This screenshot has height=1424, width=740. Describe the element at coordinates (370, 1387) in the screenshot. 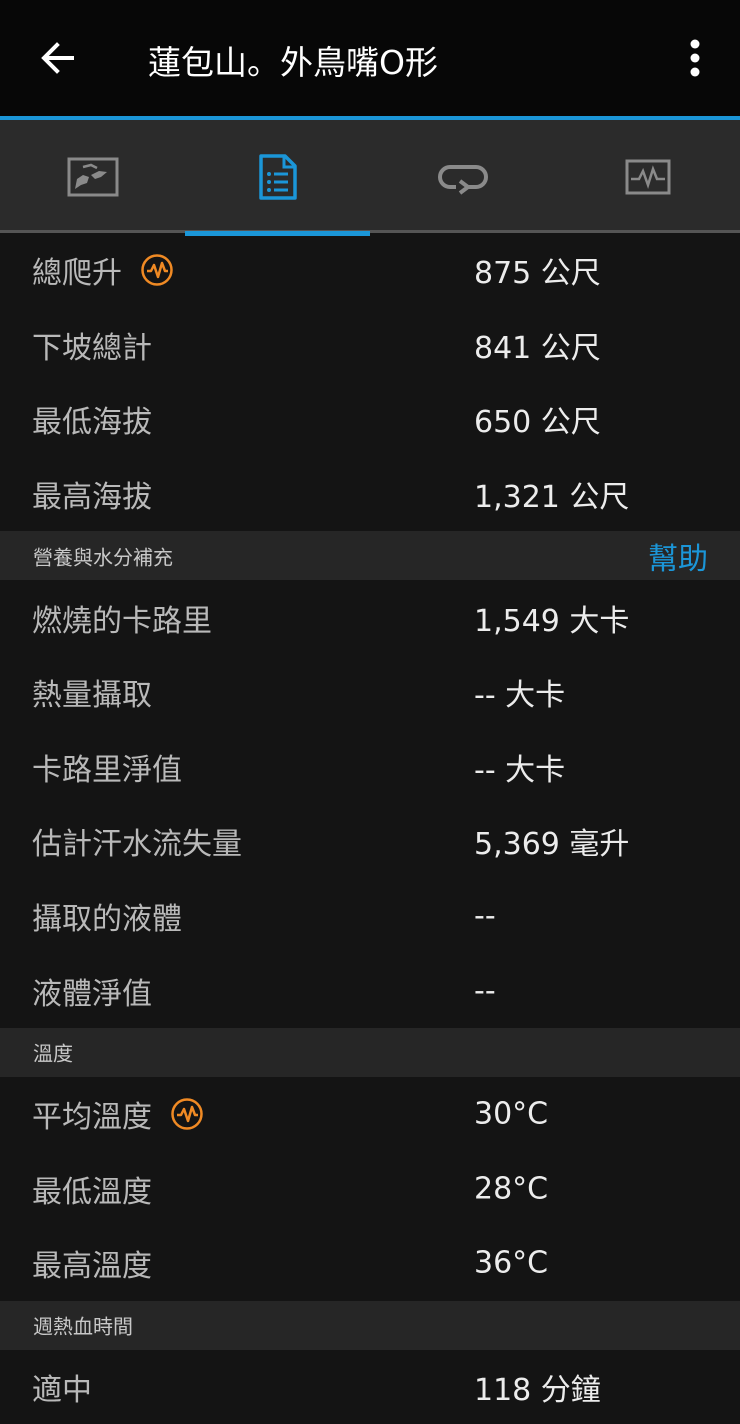

I see `list-row-moderate: 適中 118 分鐘` at that location.